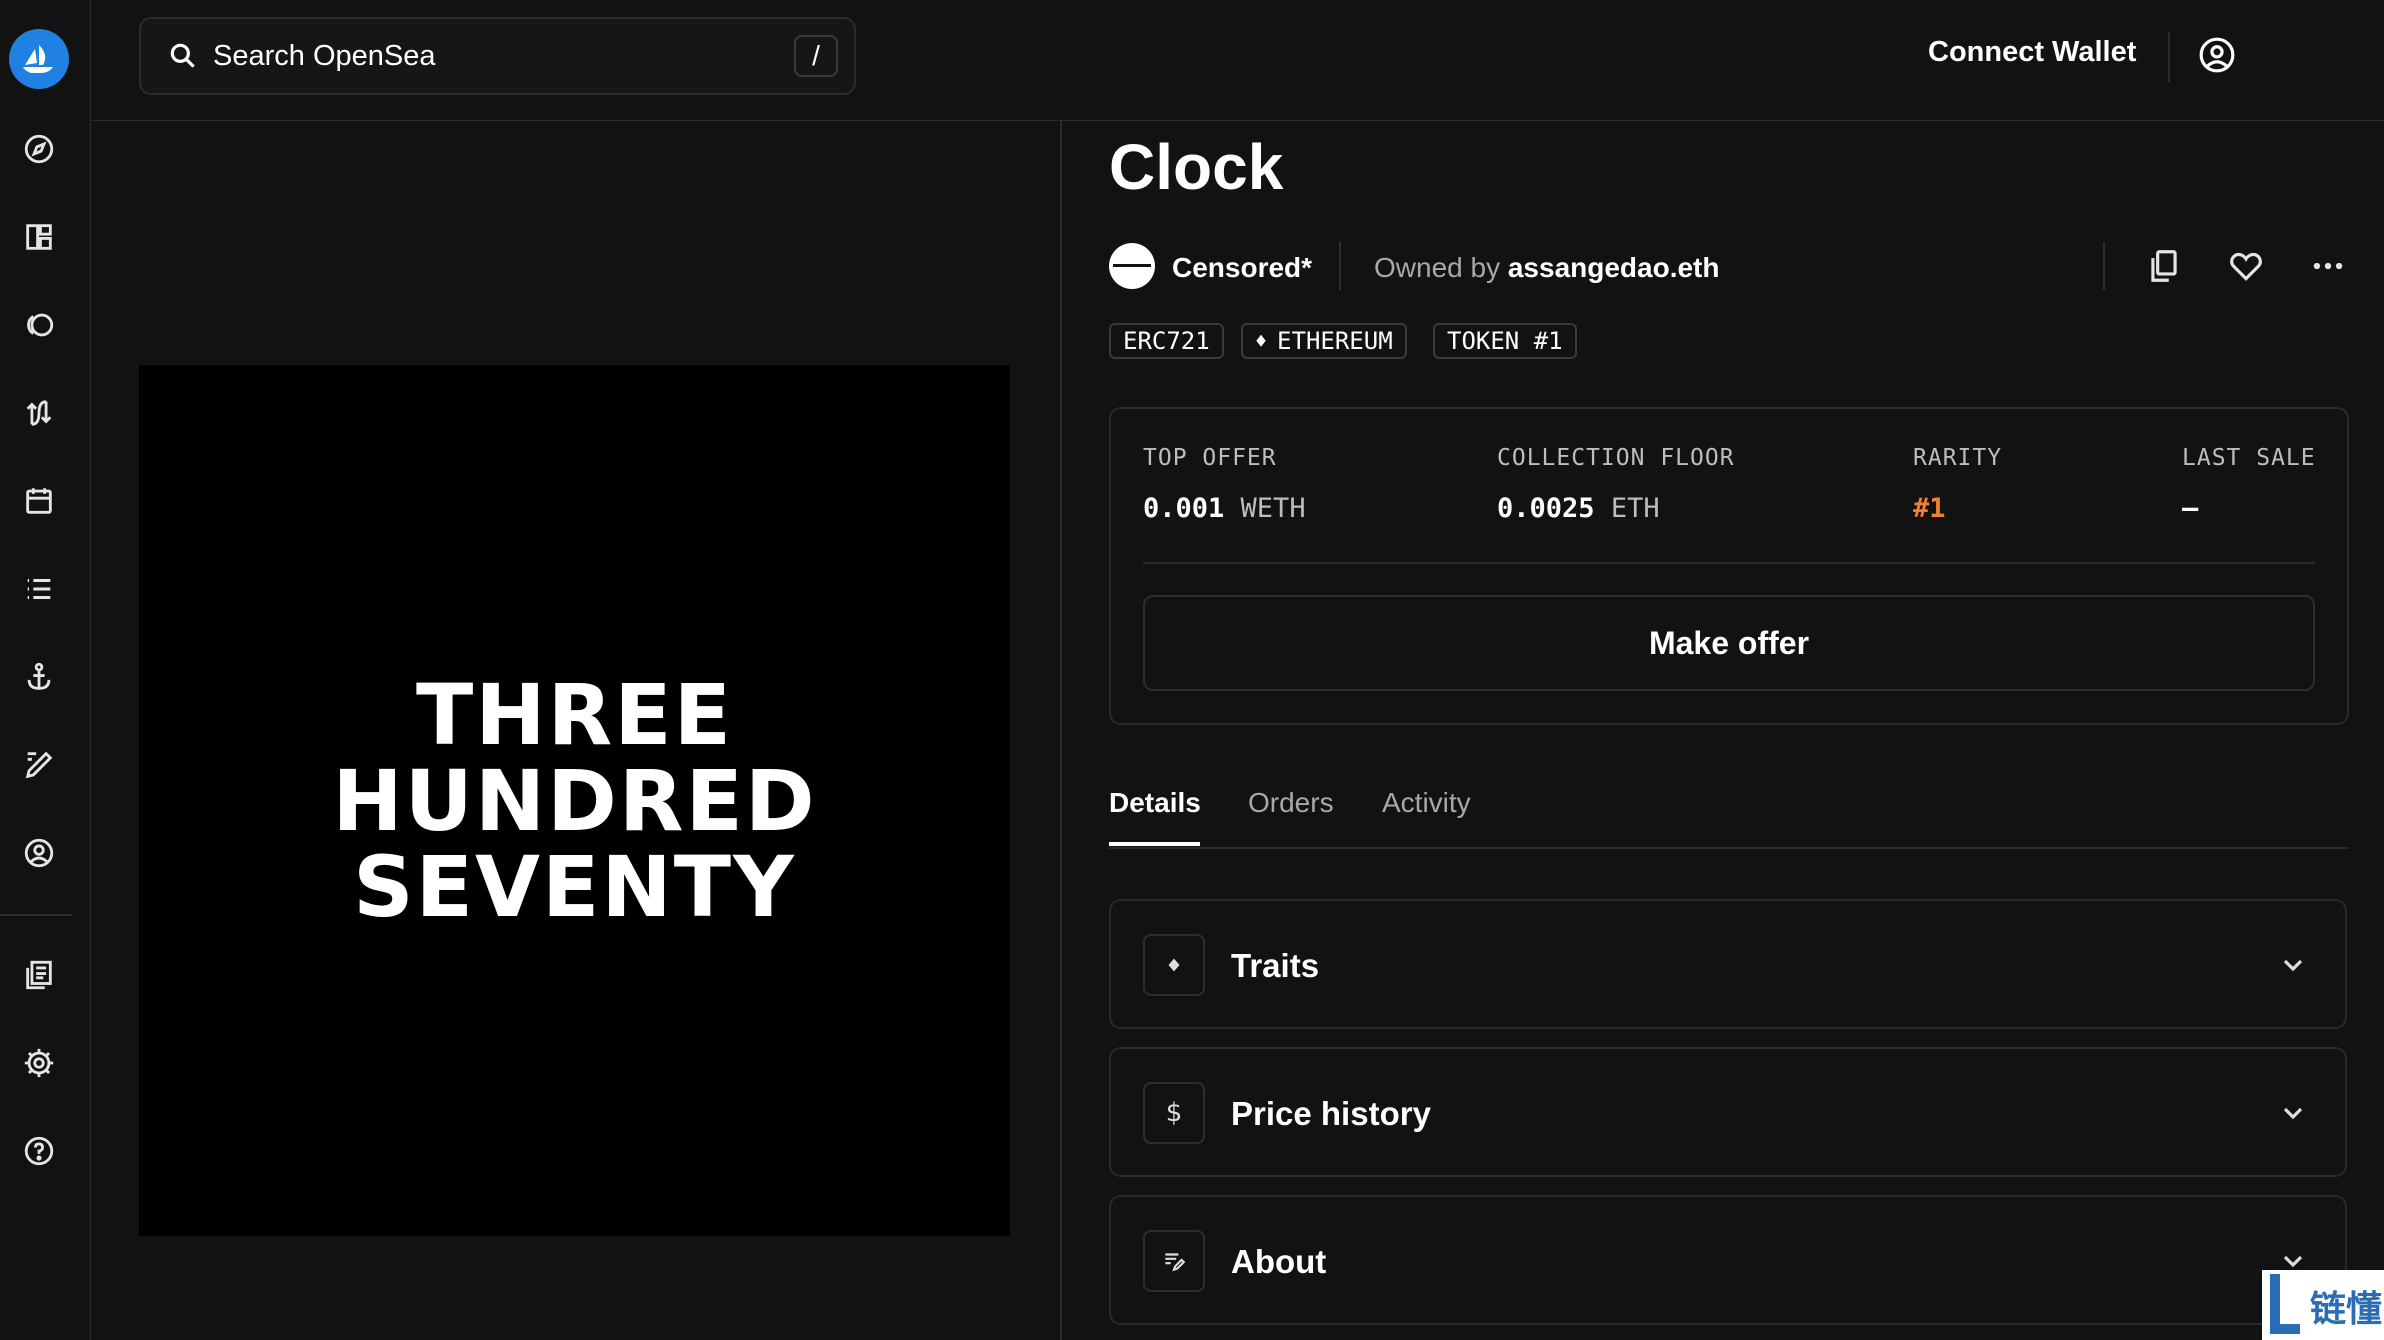 The height and width of the screenshot is (1340, 2384). I want to click on chip-chain: ♦ ETHEREUM, so click(1324, 341).